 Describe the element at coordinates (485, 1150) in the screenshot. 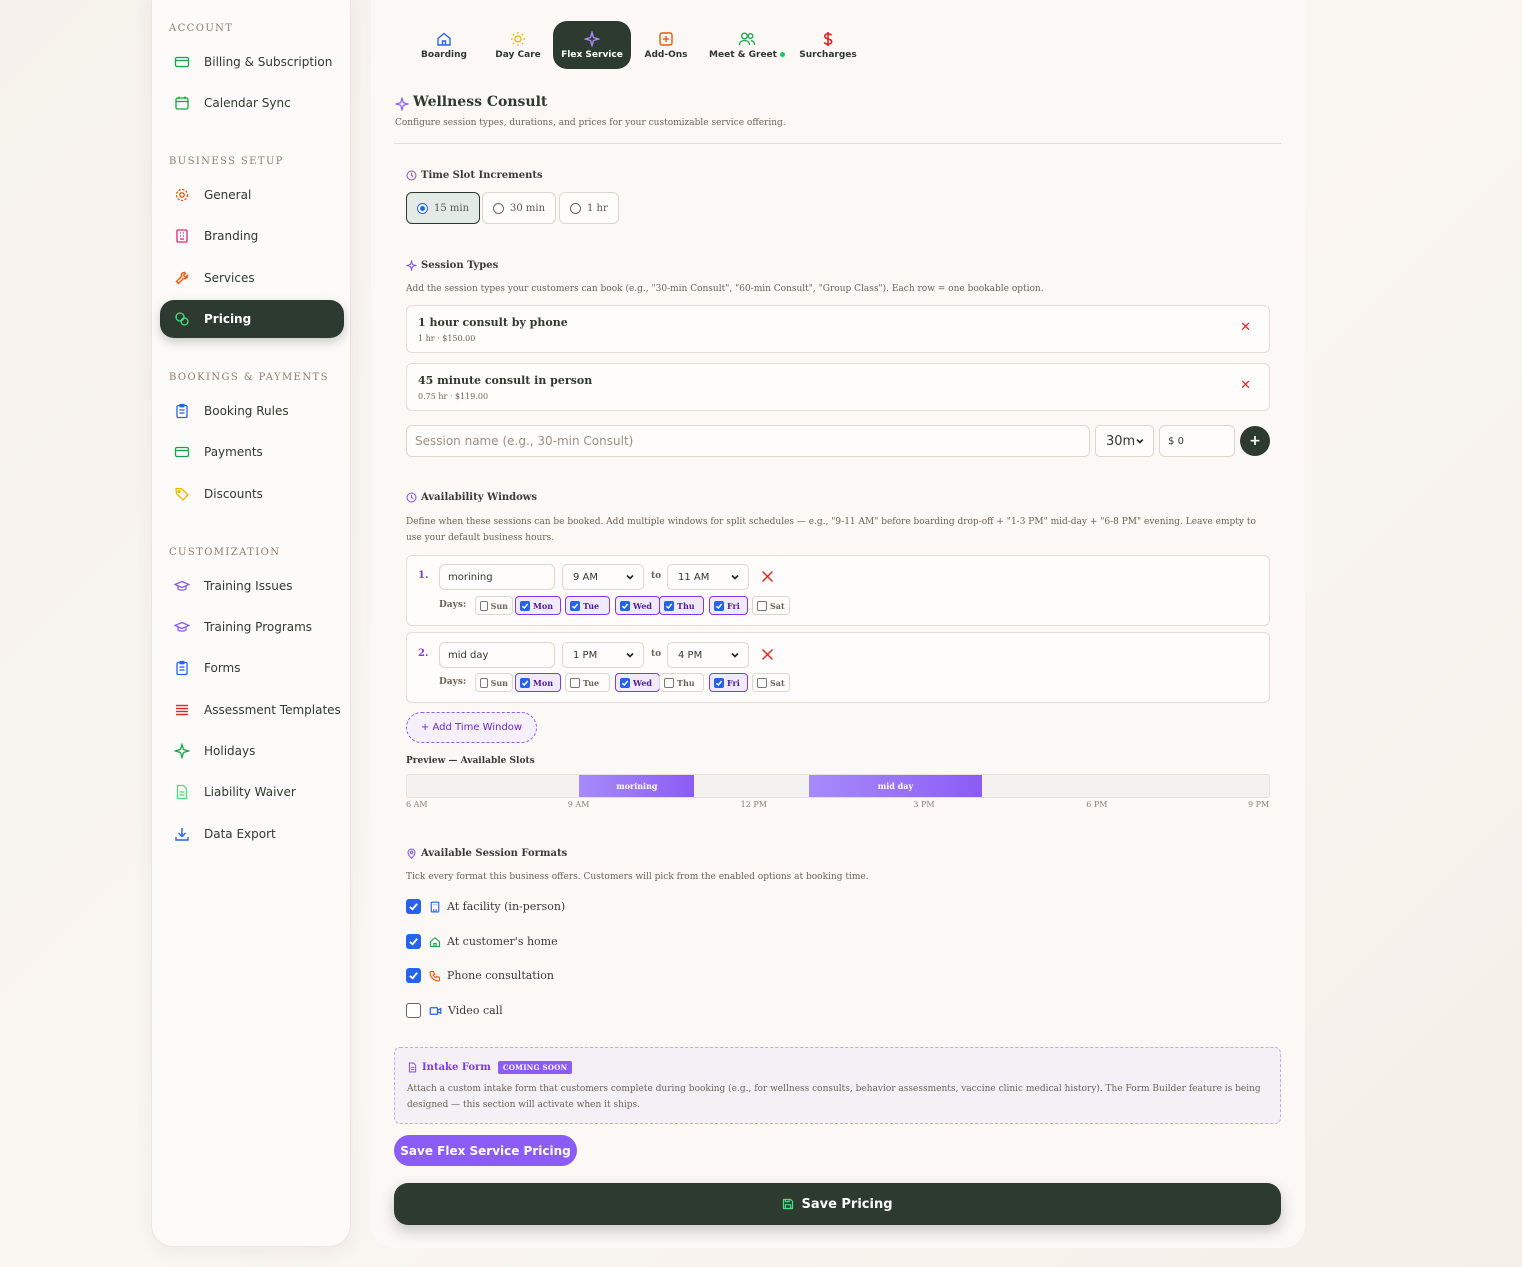

I see `save-flex-service-button: Save Flex Service Pricing` at that location.